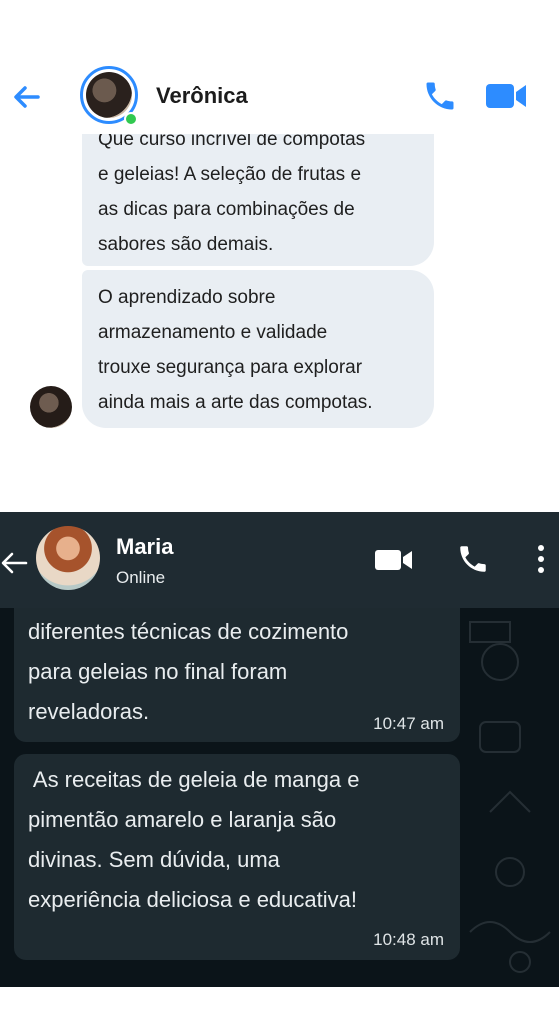 This screenshot has height=1024, width=559. I want to click on message-line: As receitas de geleia de manga e, so click(194, 779).